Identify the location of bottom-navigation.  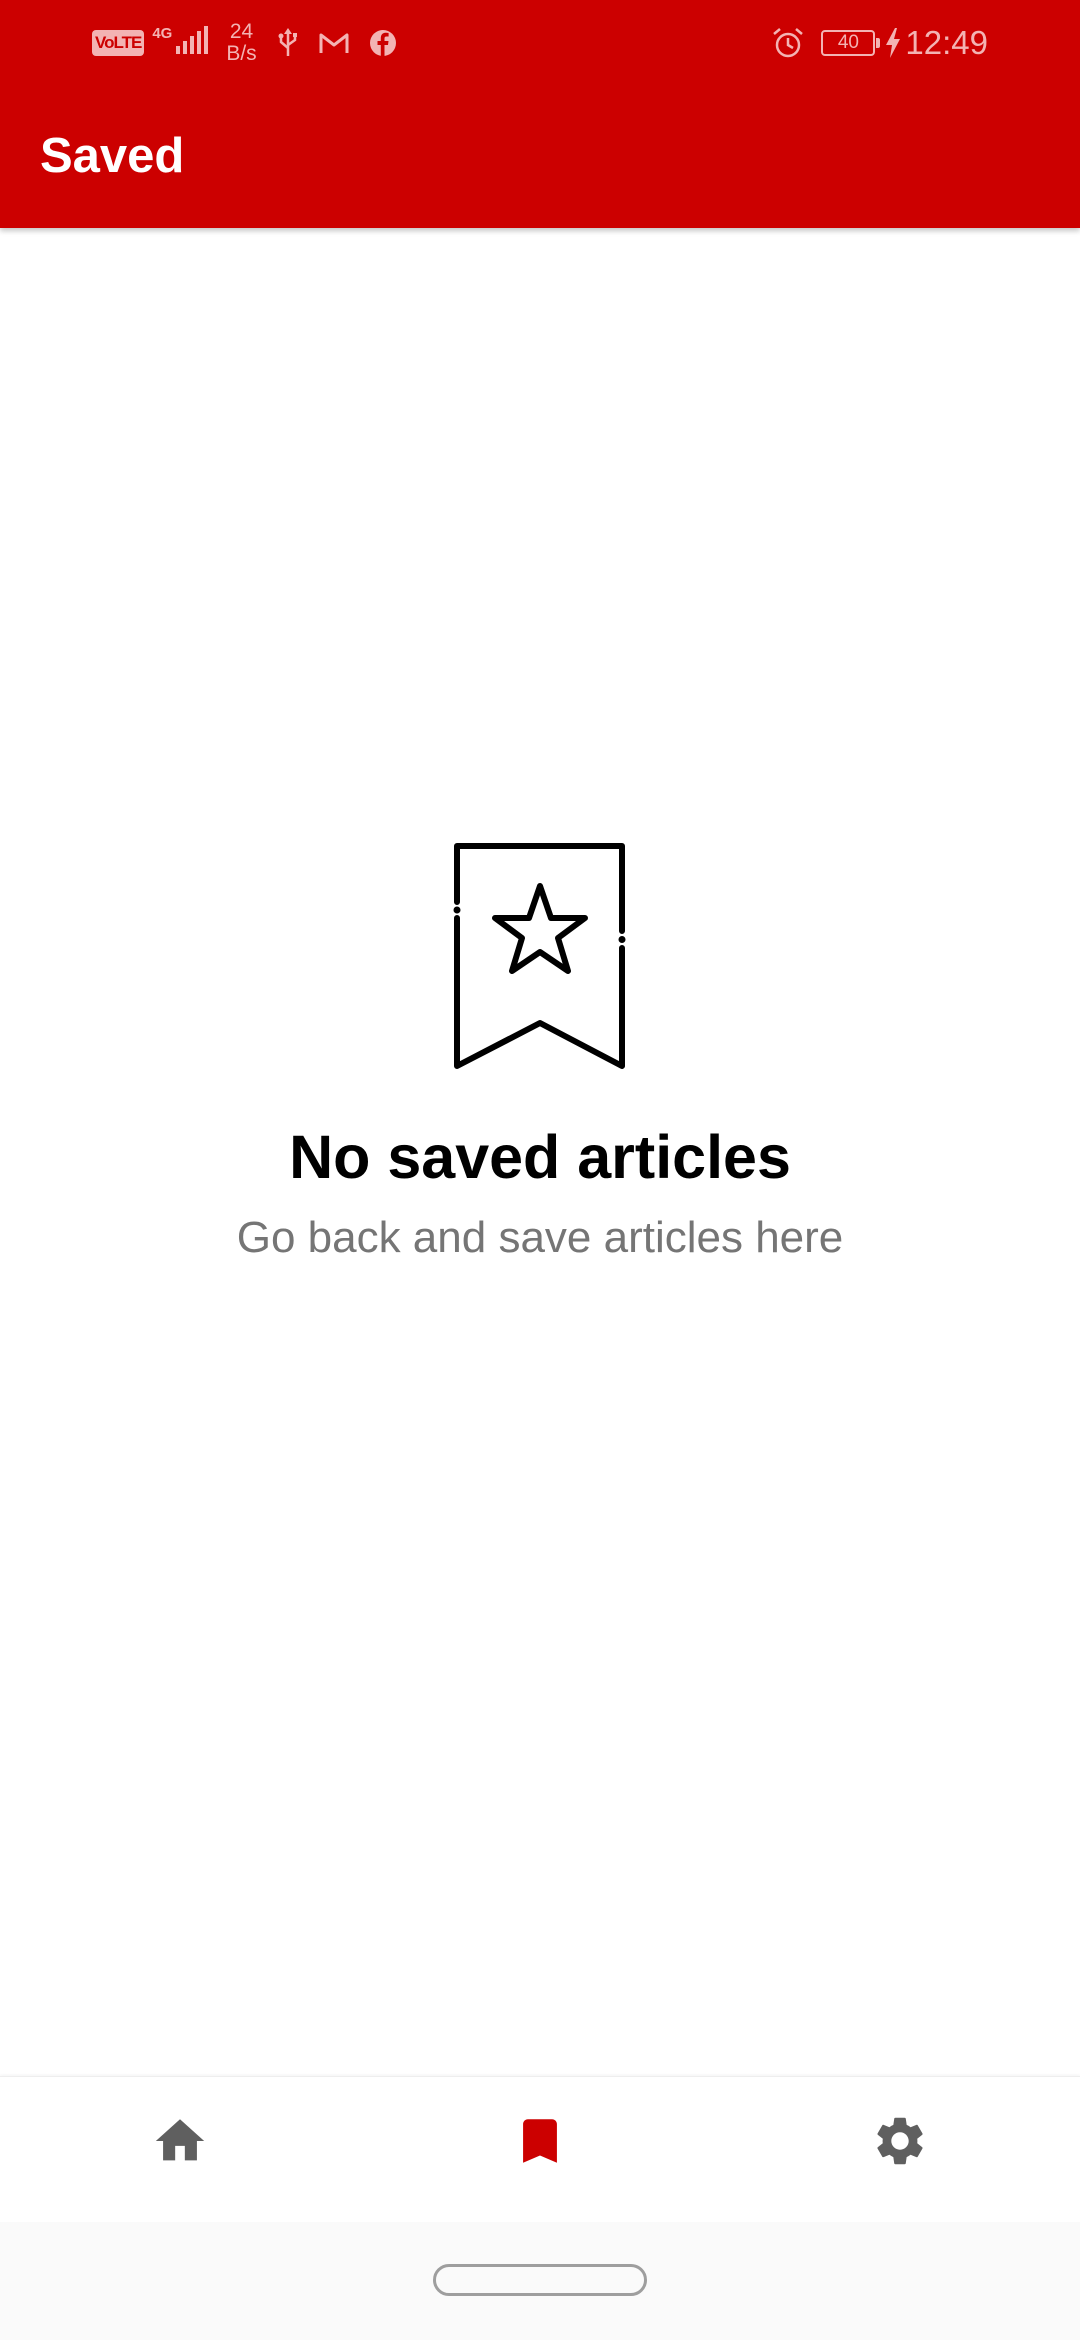
(540, 2149).